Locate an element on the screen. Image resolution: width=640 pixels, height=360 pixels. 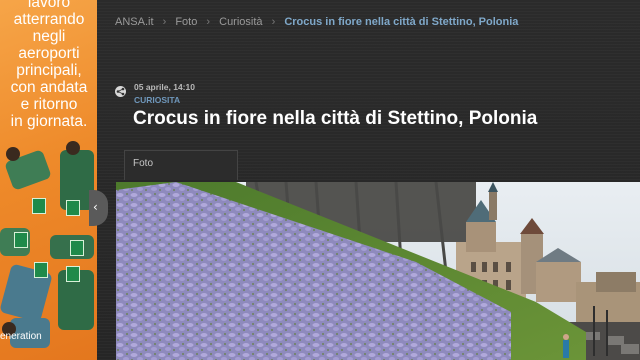
ad-line: lavoro is located at coordinates (49, 5).